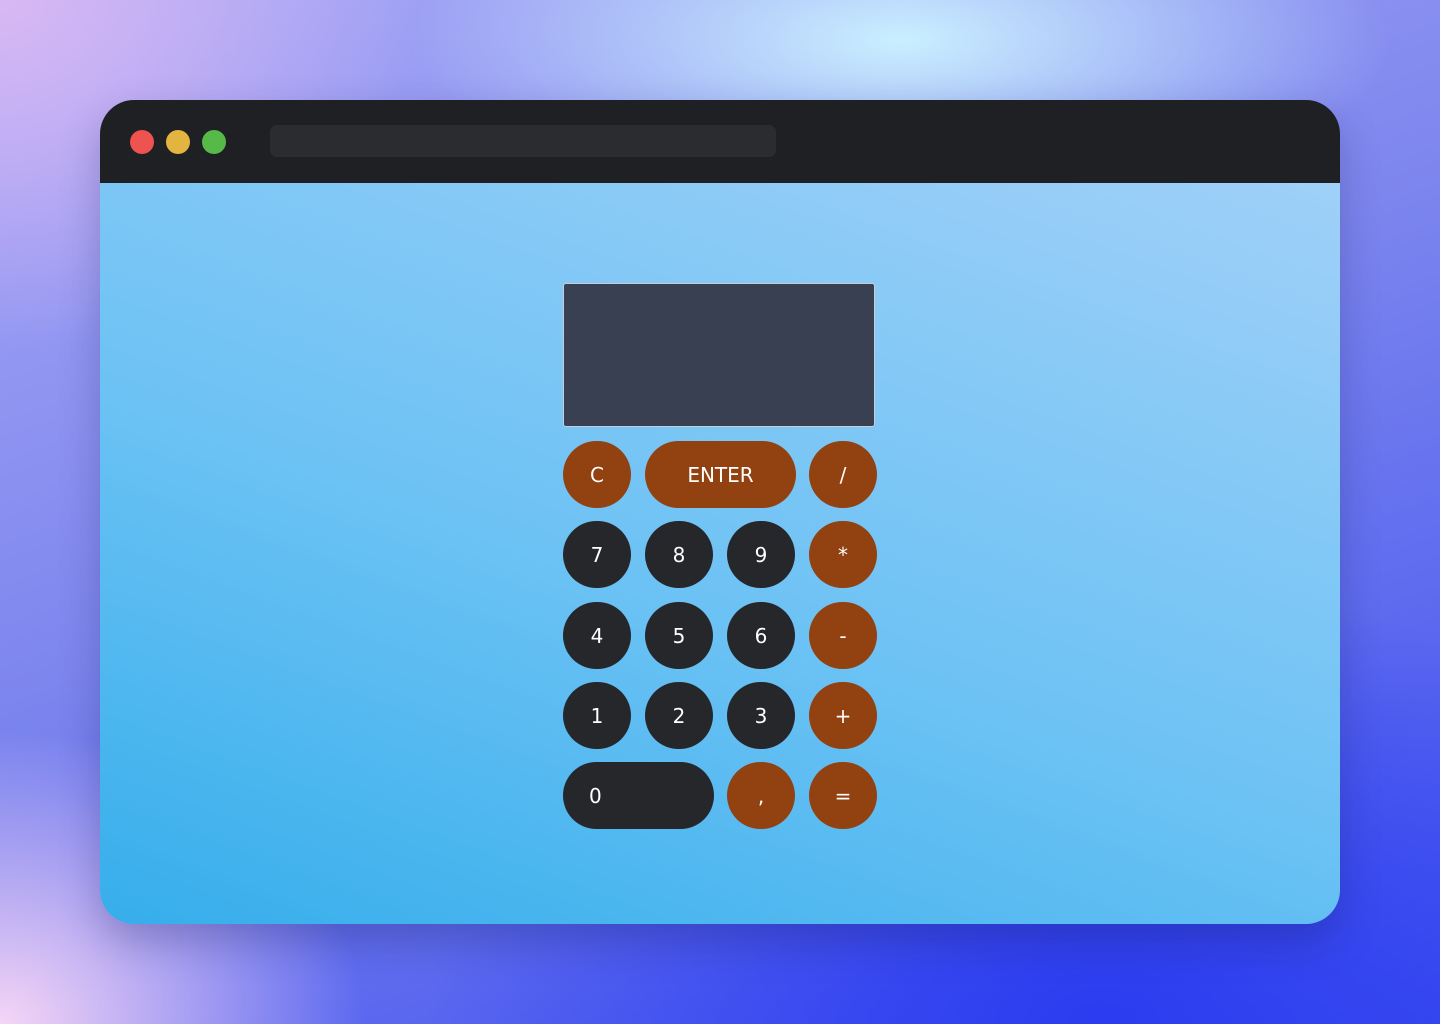 The width and height of the screenshot is (1440, 1024). Describe the element at coordinates (597, 635) in the screenshot. I see `digit-4-button: 4` at that location.